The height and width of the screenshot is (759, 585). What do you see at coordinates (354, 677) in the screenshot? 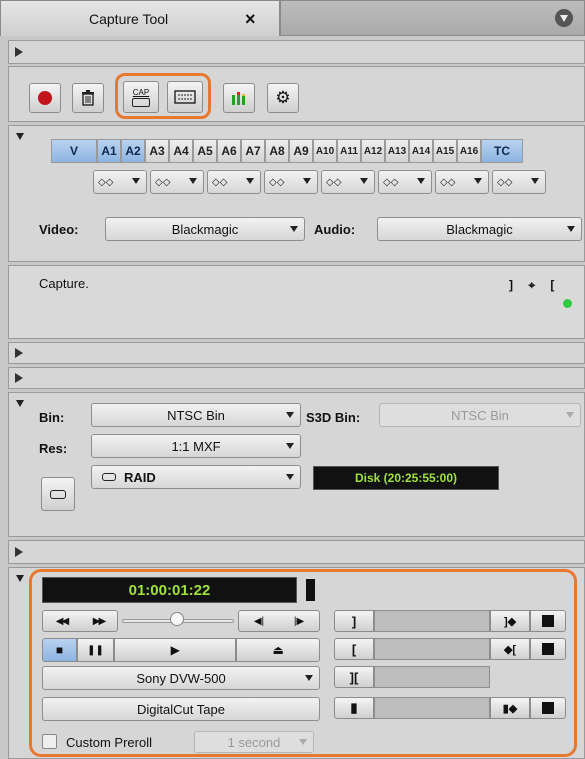
I see `duration-button: ][` at bounding box center [354, 677].